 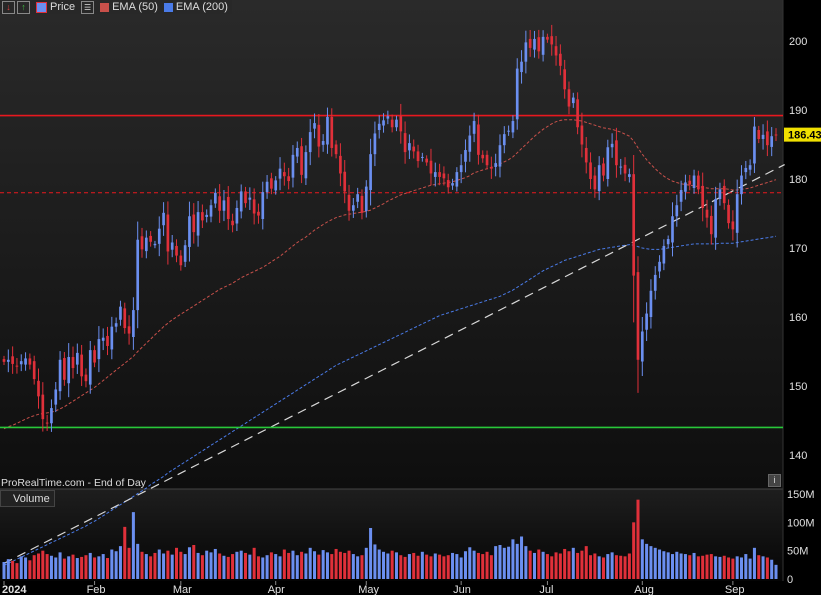 I want to click on price-tick-label: 150, so click(x=798, y=387).